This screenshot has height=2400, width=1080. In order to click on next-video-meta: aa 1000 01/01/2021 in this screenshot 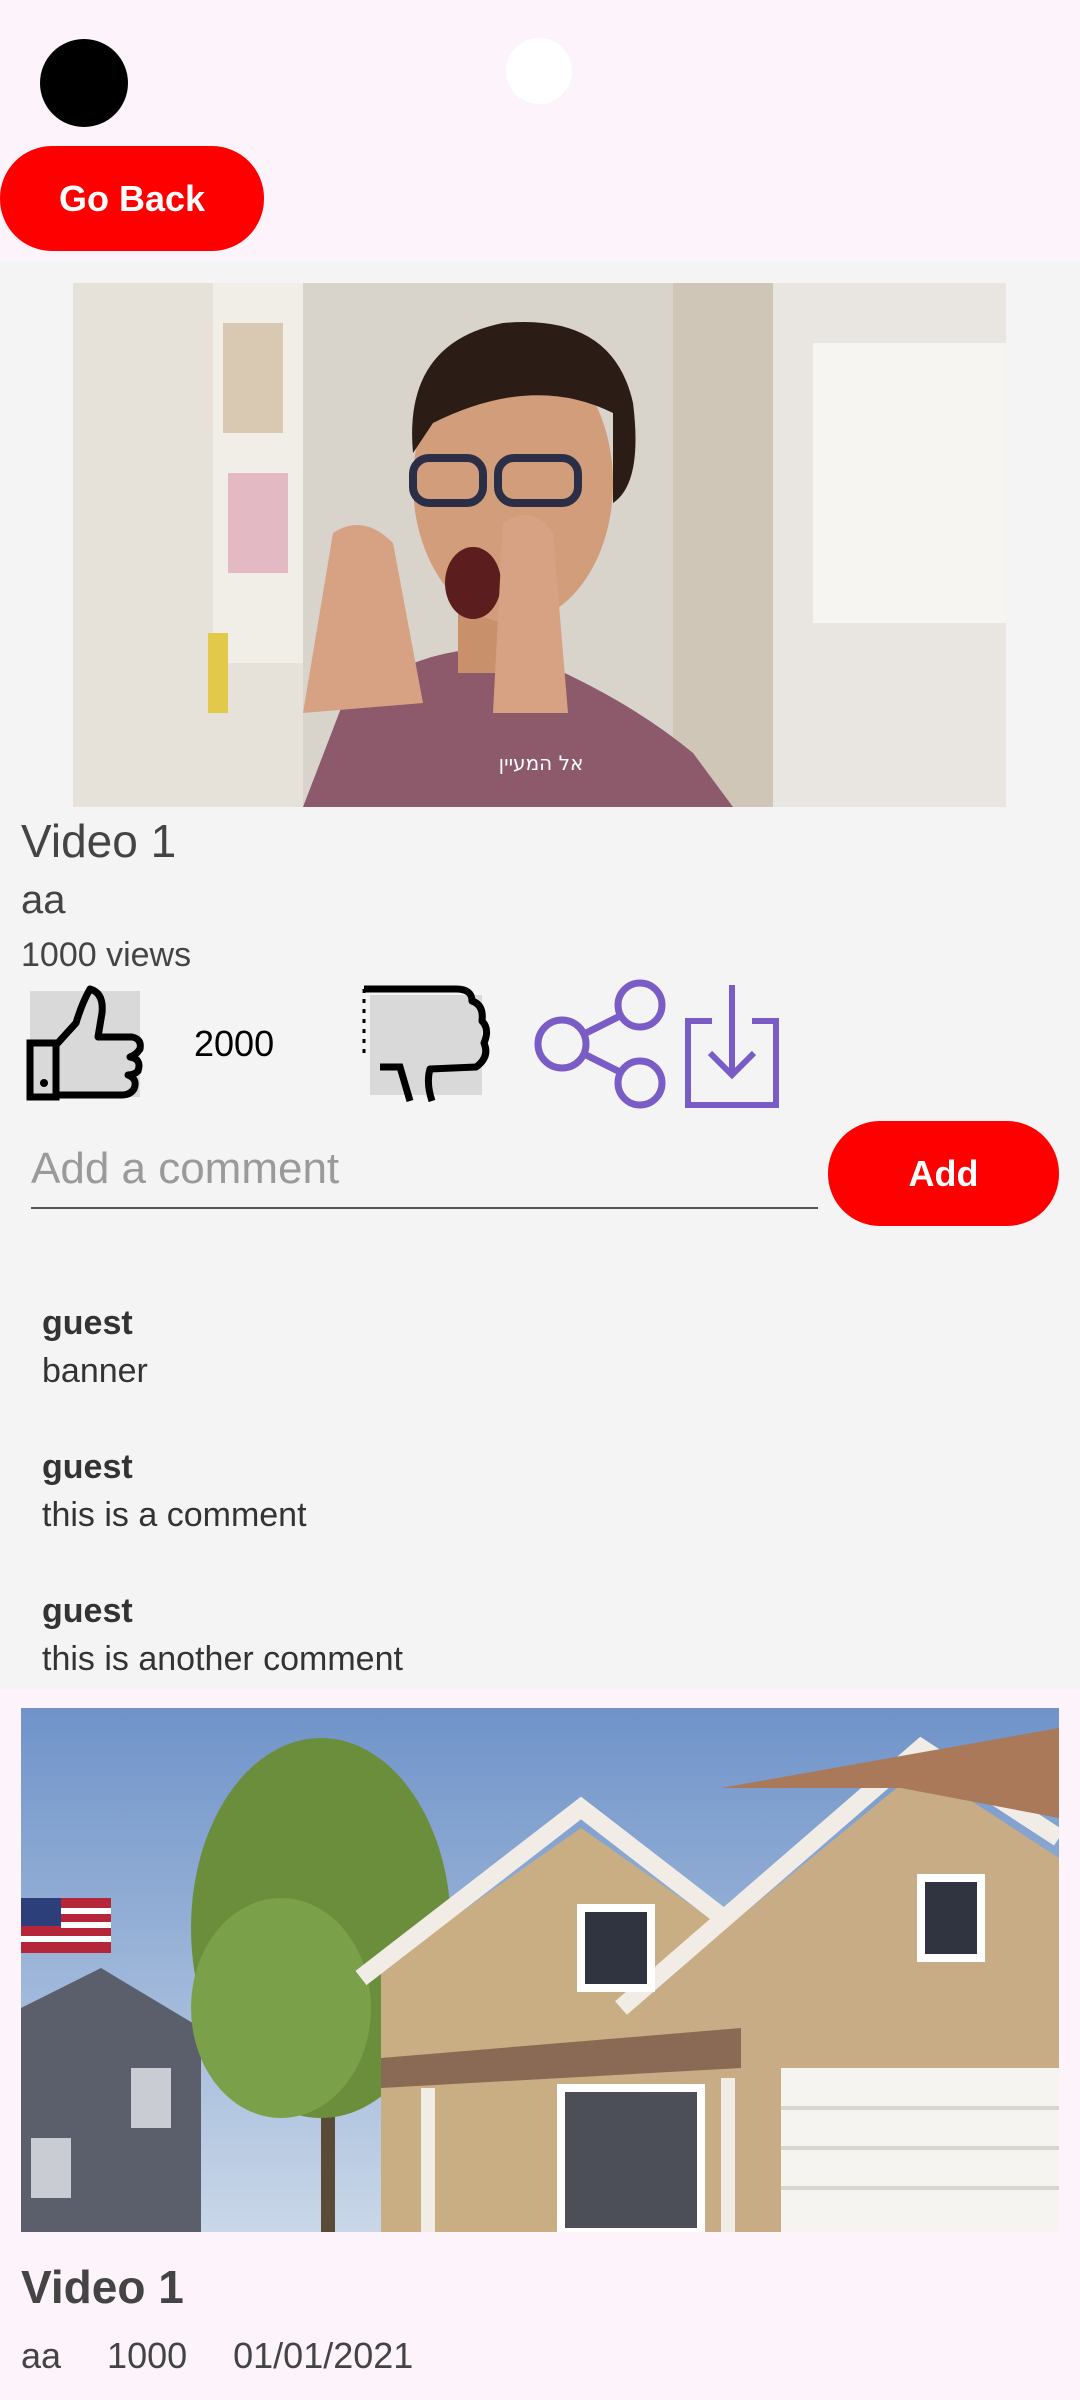, I will do `click(217, 2356)`.